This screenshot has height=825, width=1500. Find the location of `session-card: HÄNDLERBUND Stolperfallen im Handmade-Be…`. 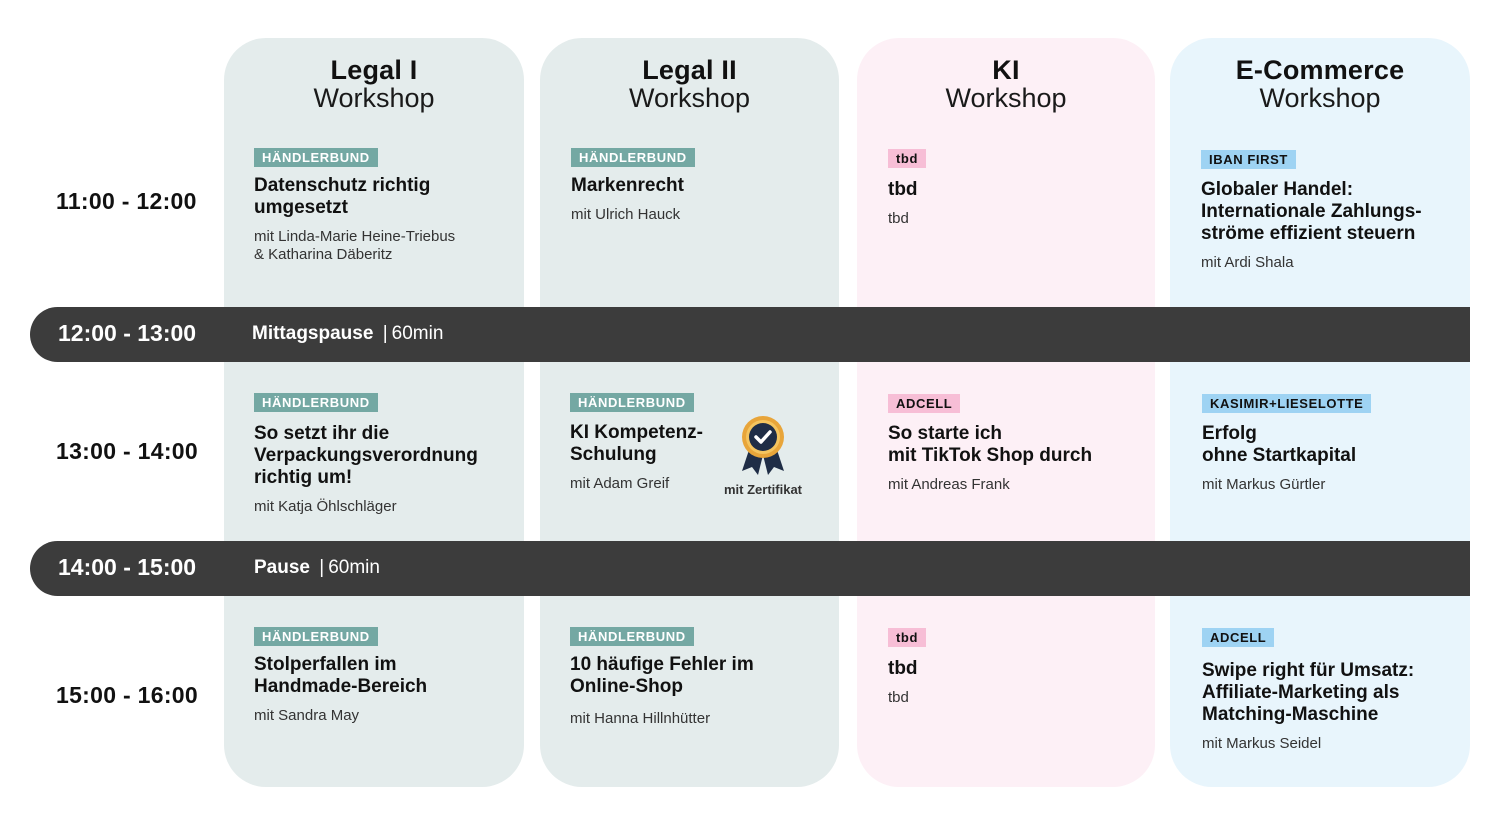

session-card: HÄNDLERBUND Stolperfallen im Handmade-Be… is located at coordinates (381, 676).